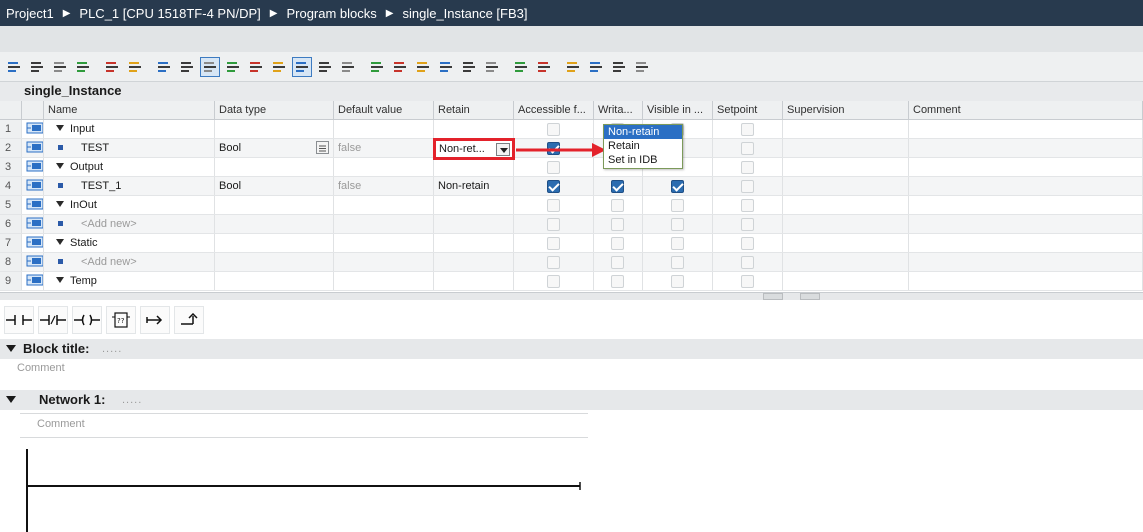 This screenshot has height=532, width=1143. Describe the element at coordinates (846, 110) in the screenshot. I see `column-header: Supervision` at that location.